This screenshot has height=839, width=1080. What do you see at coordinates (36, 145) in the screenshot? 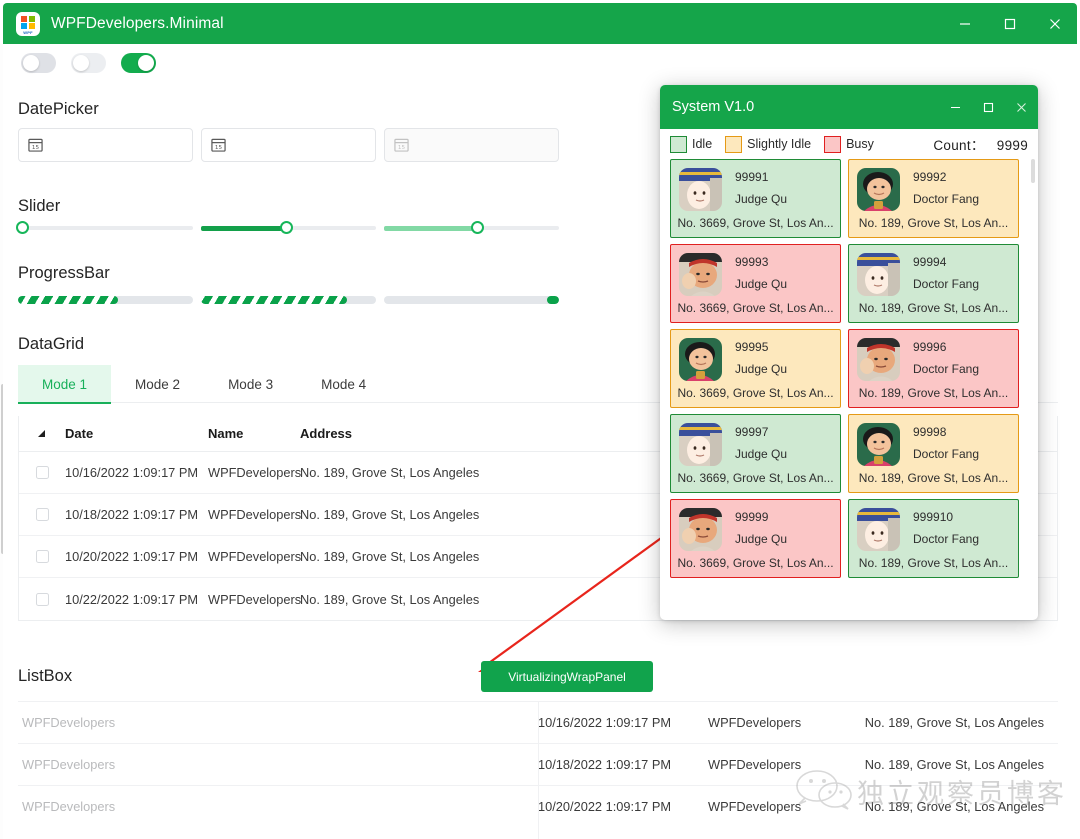
I see `calendar-icon: 15` at bounding box center [36, 145].